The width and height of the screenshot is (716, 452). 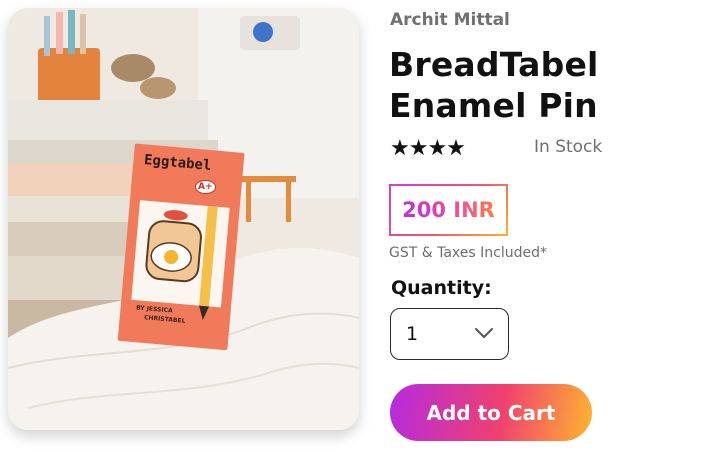 What do you see at coordinates (428, 148) in the screenshot?
I see `rating-stars: ★★★★` at bounding box center [428, 148].